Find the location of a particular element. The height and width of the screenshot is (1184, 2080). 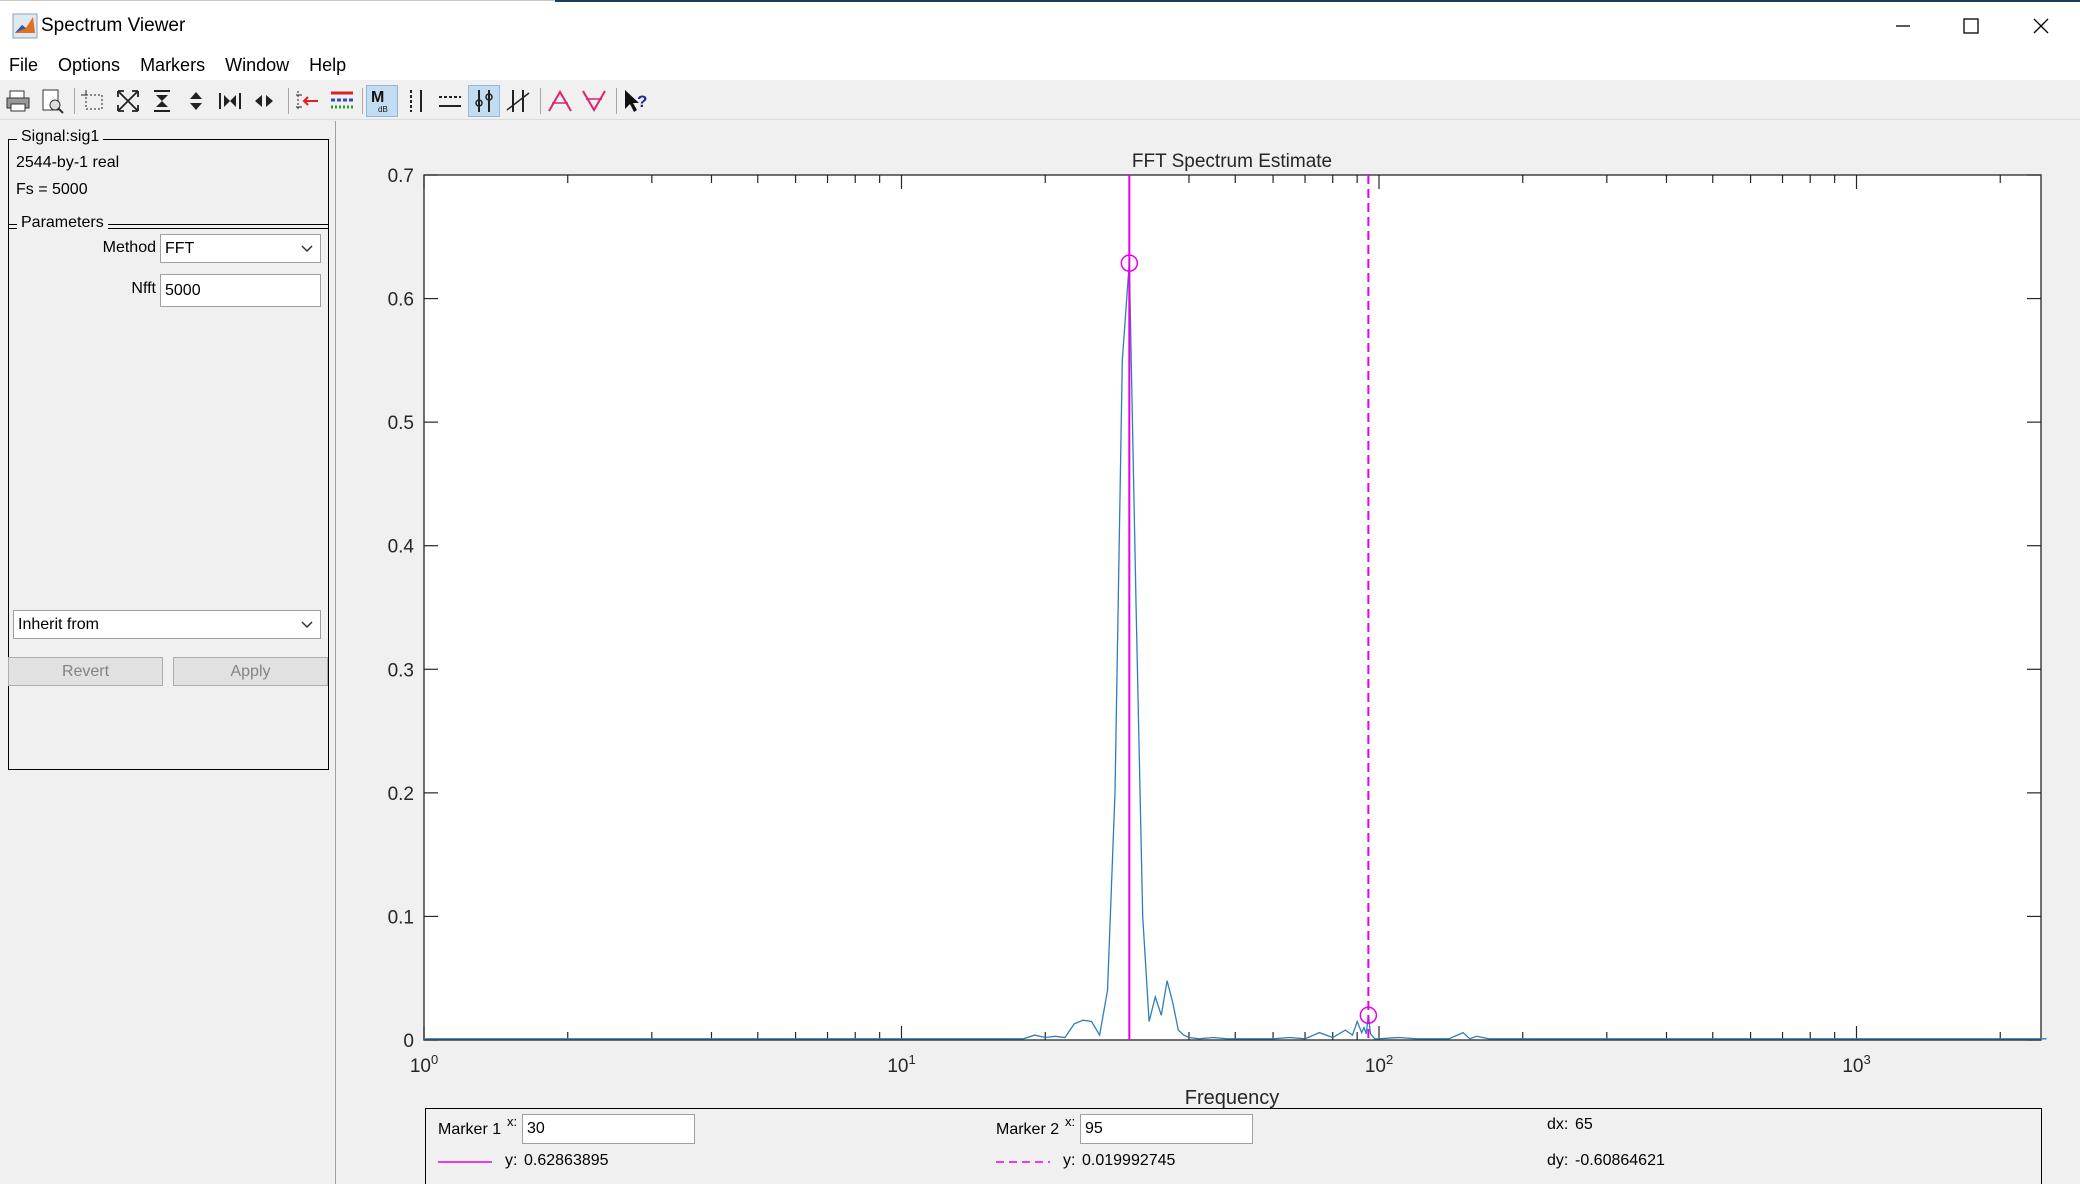

marker-1-legend-line is located at coordinates (465, 1162).